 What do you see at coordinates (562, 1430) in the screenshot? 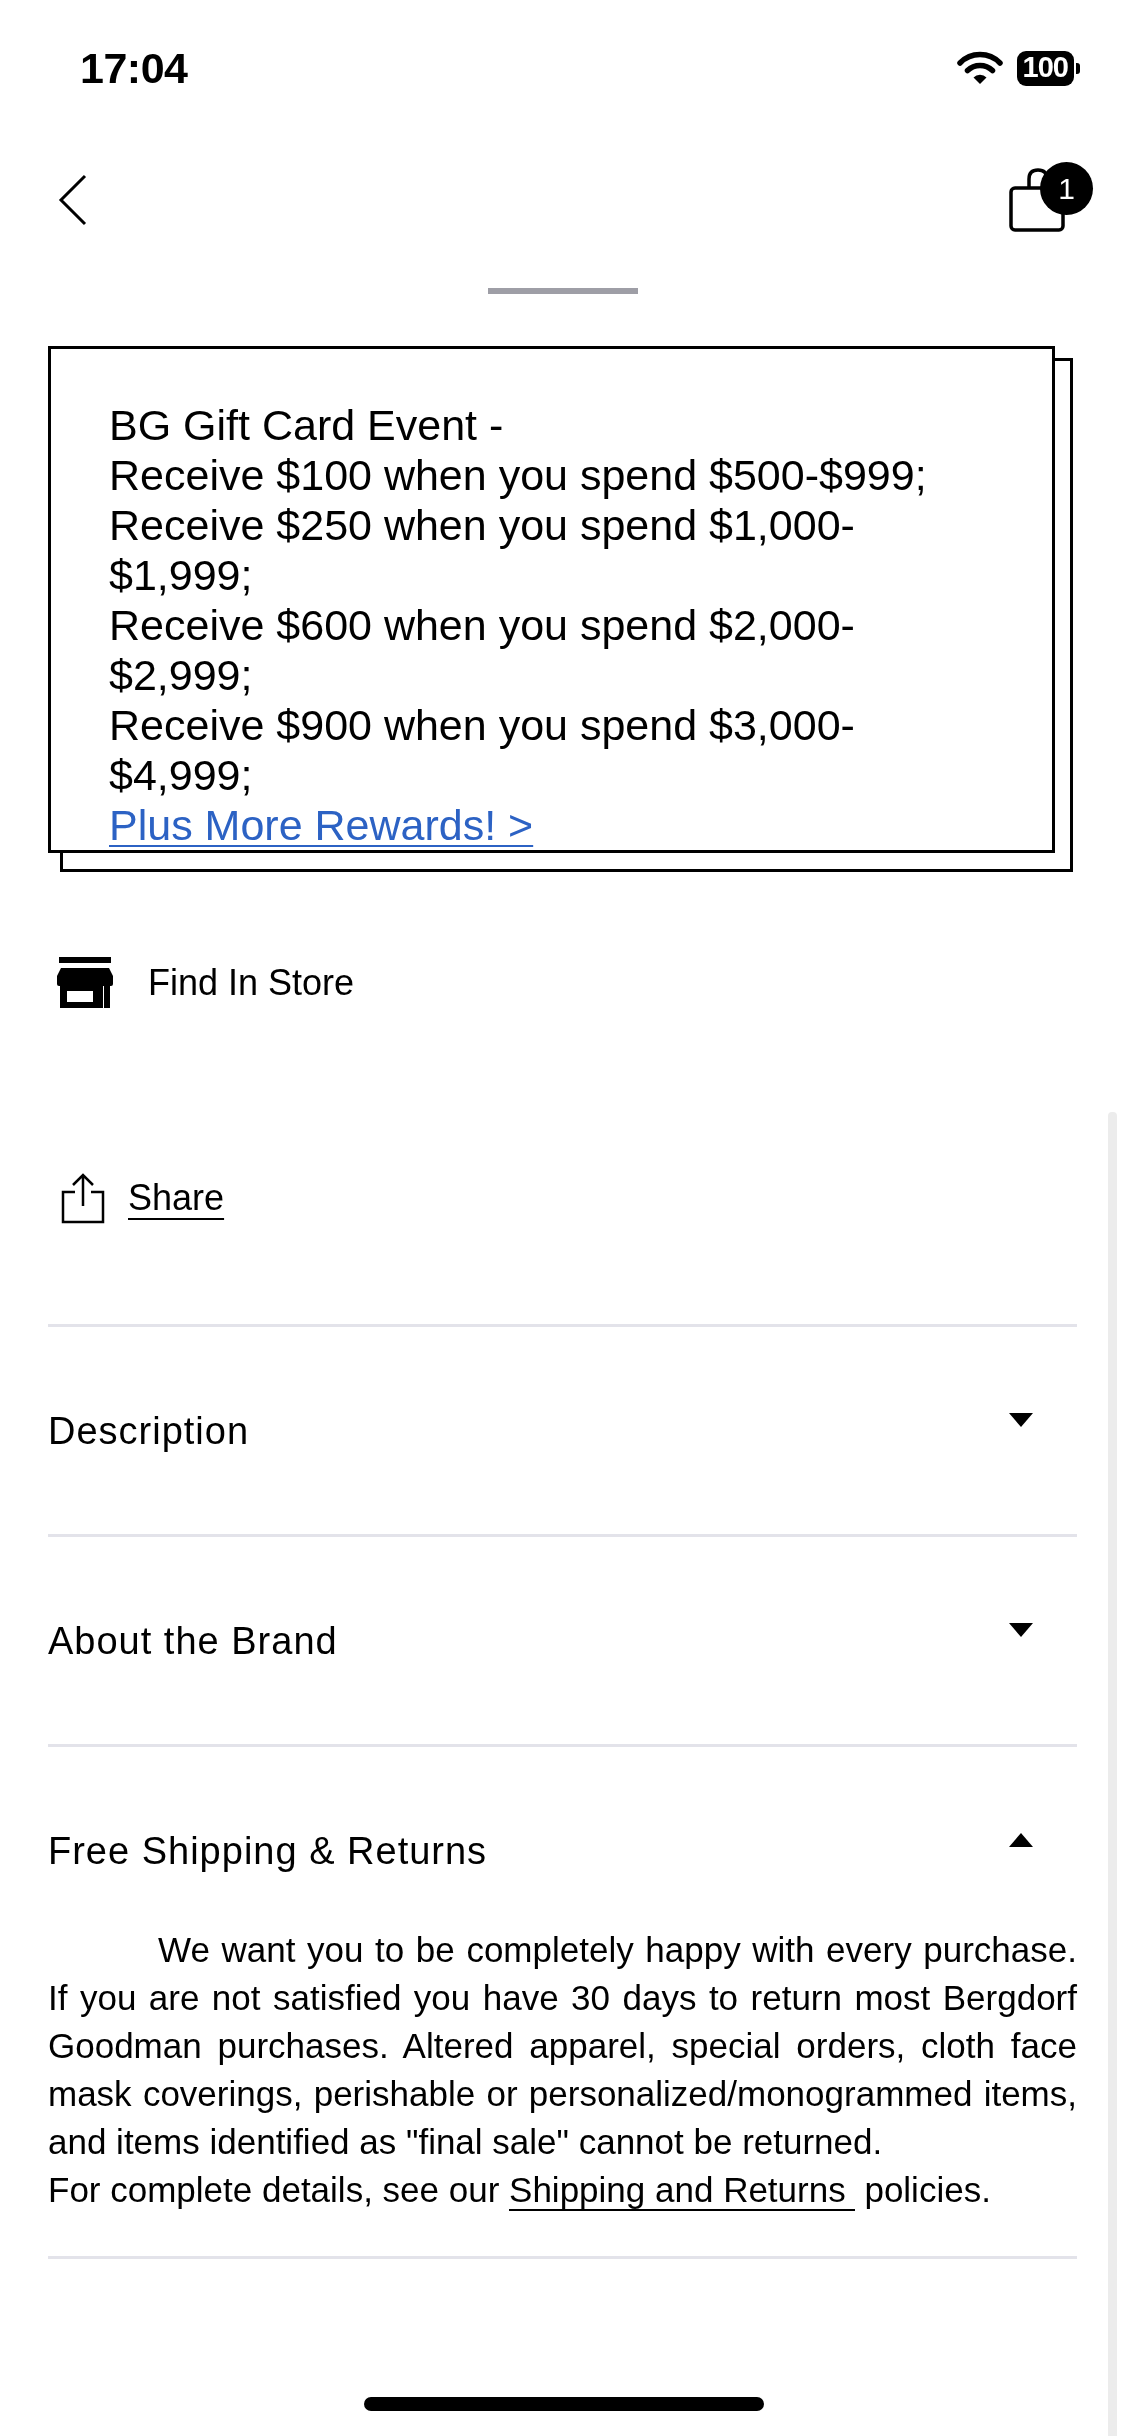
I see `section-header: Description` at bounding box center [562, 1430].